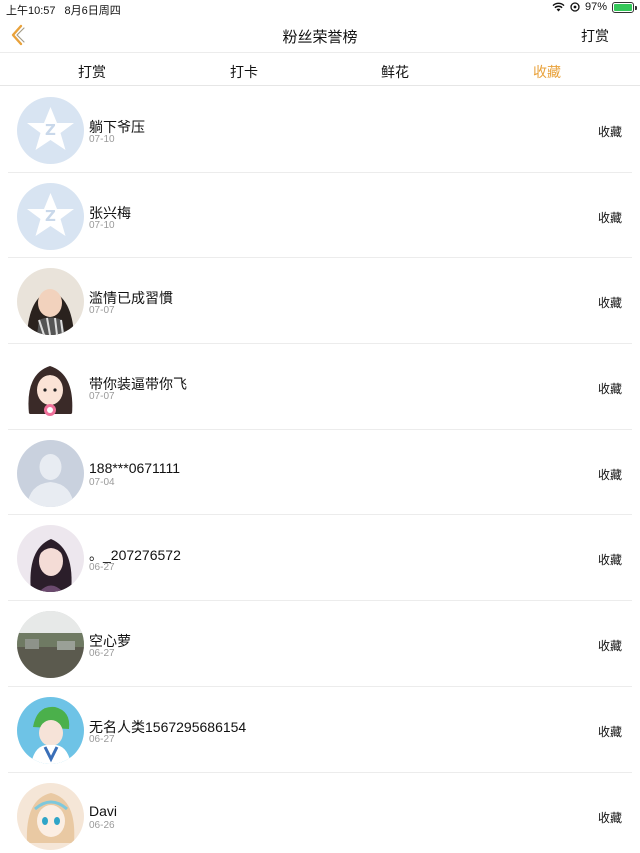 Image resolution: width=640 pixels, height=853 pixels. I want to click on tab-favorites: 收藏, so click(547, 72).